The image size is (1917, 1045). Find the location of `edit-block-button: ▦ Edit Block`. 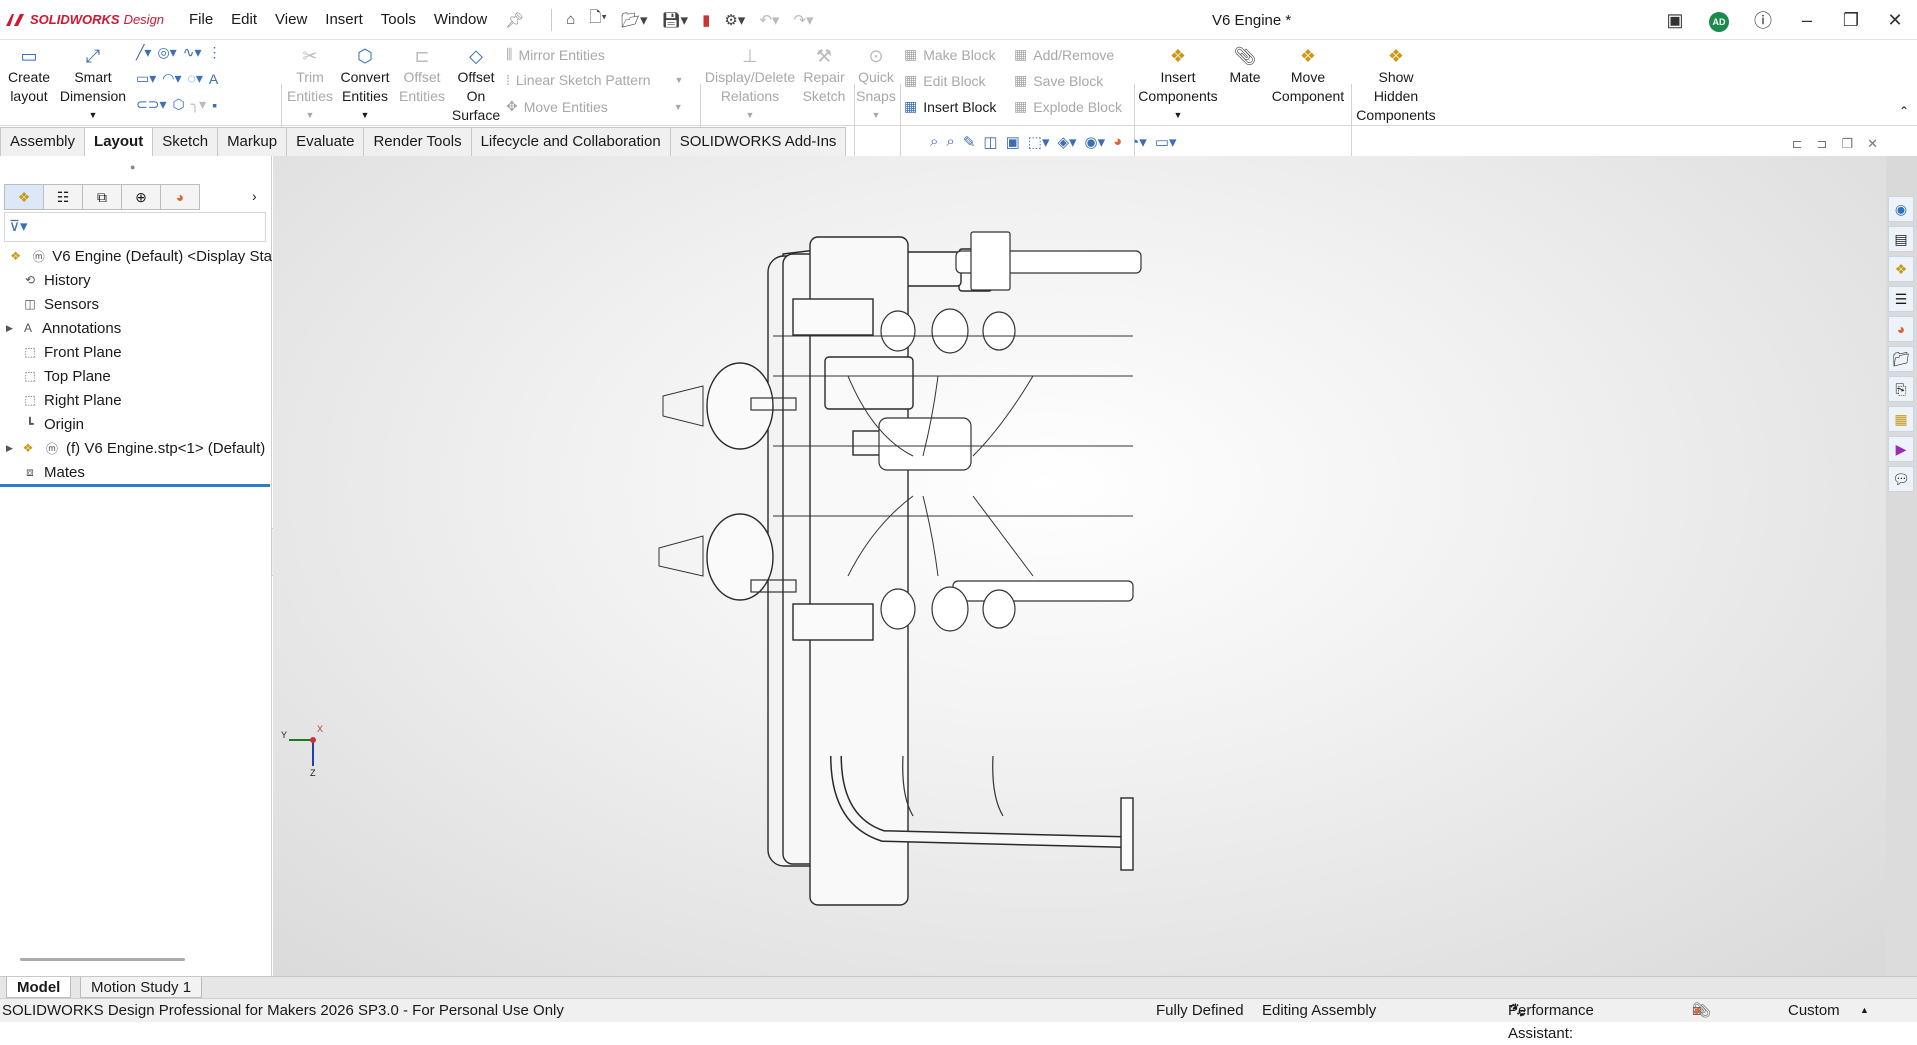

edit-block-button: ▦ Edit Block is located at coordinates (944, 80).